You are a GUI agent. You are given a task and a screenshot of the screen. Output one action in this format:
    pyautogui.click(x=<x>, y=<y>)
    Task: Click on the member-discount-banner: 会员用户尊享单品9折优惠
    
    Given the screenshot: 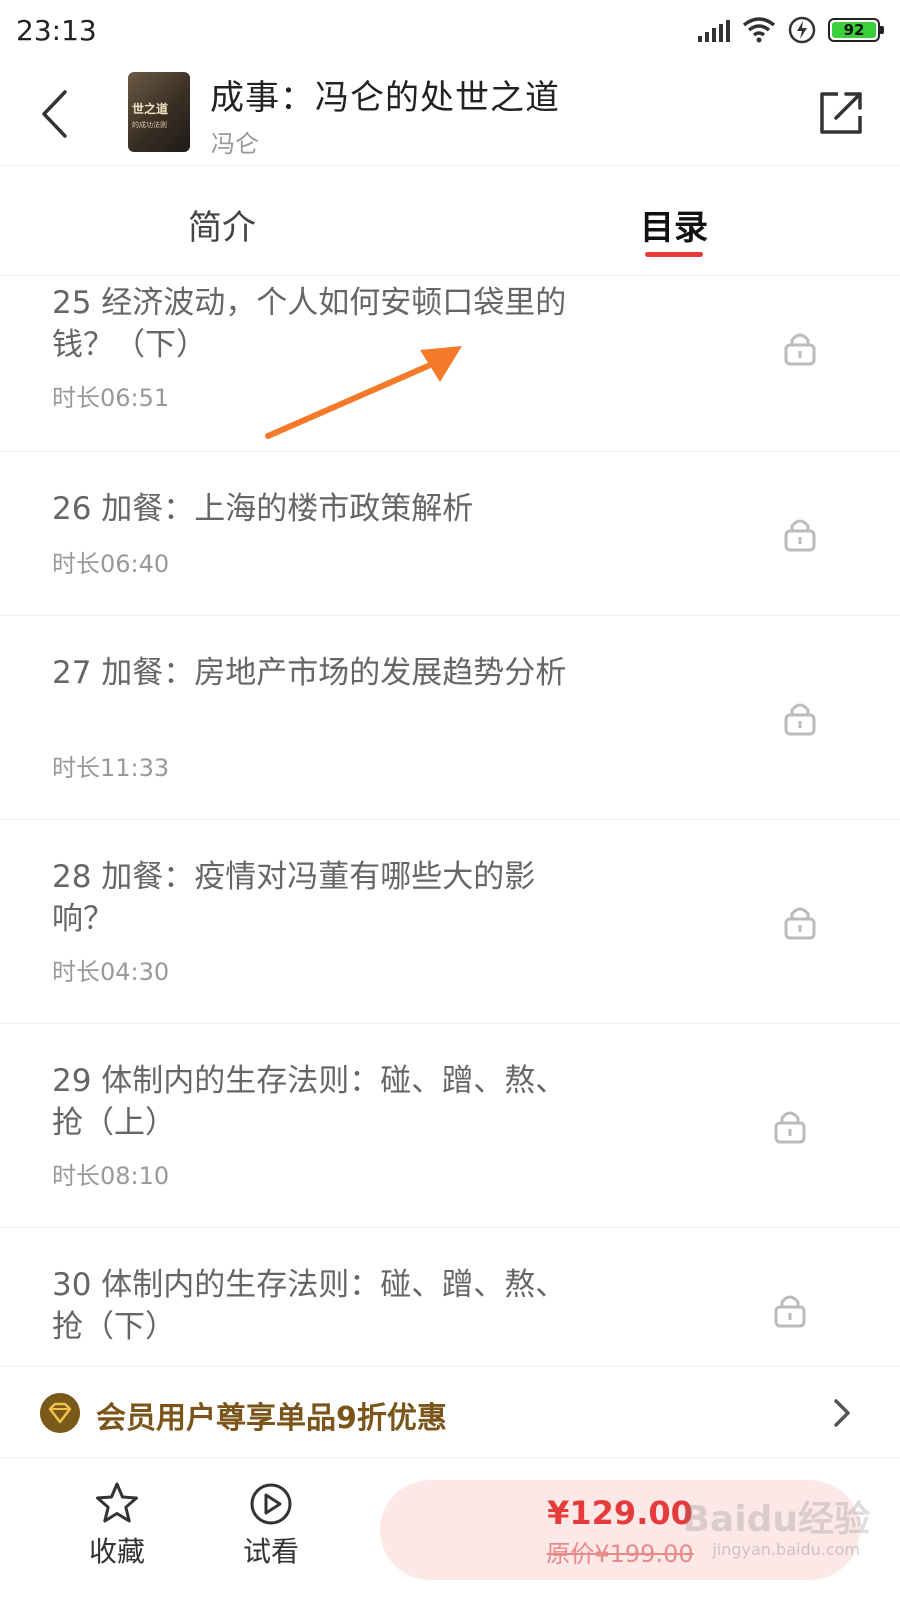 What is the action you would take?
    pyautogui.click(x=450, y=1412)
    